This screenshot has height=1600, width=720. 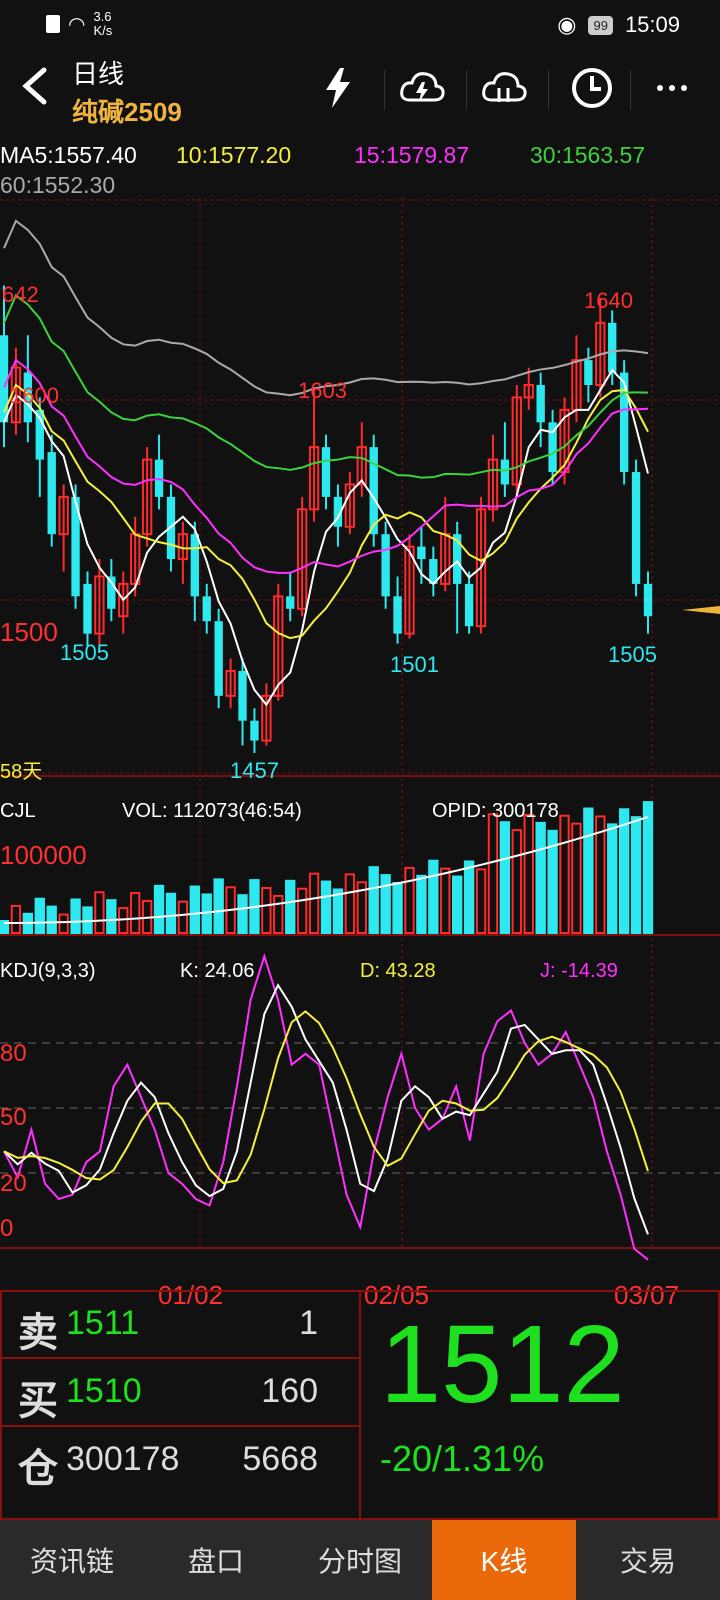 I want to click on price-label-mid-left: 1600, so click(x=34, y=395).